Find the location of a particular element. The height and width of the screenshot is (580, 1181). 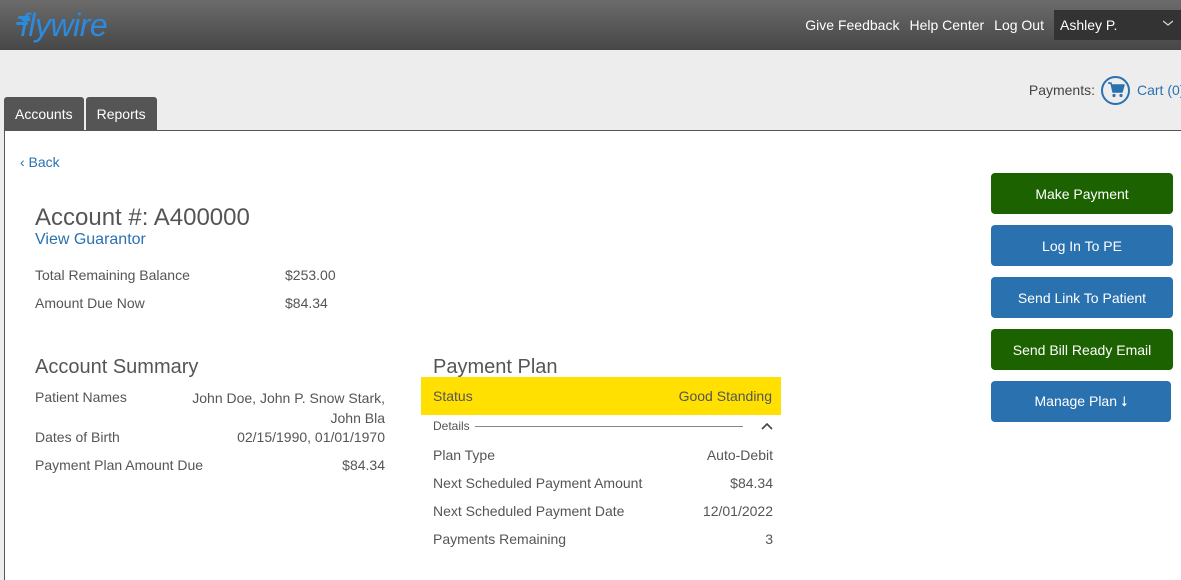

payments-cart: Payments: Cart (0) is located at coordinates (1104, 90).